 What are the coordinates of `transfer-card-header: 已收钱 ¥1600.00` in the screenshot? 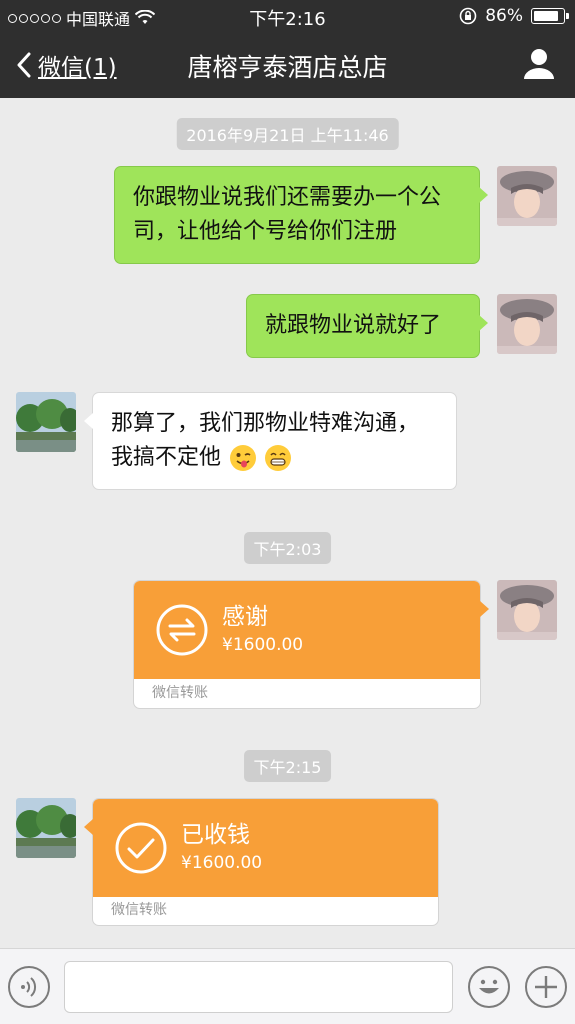 It's located at (265, 848).